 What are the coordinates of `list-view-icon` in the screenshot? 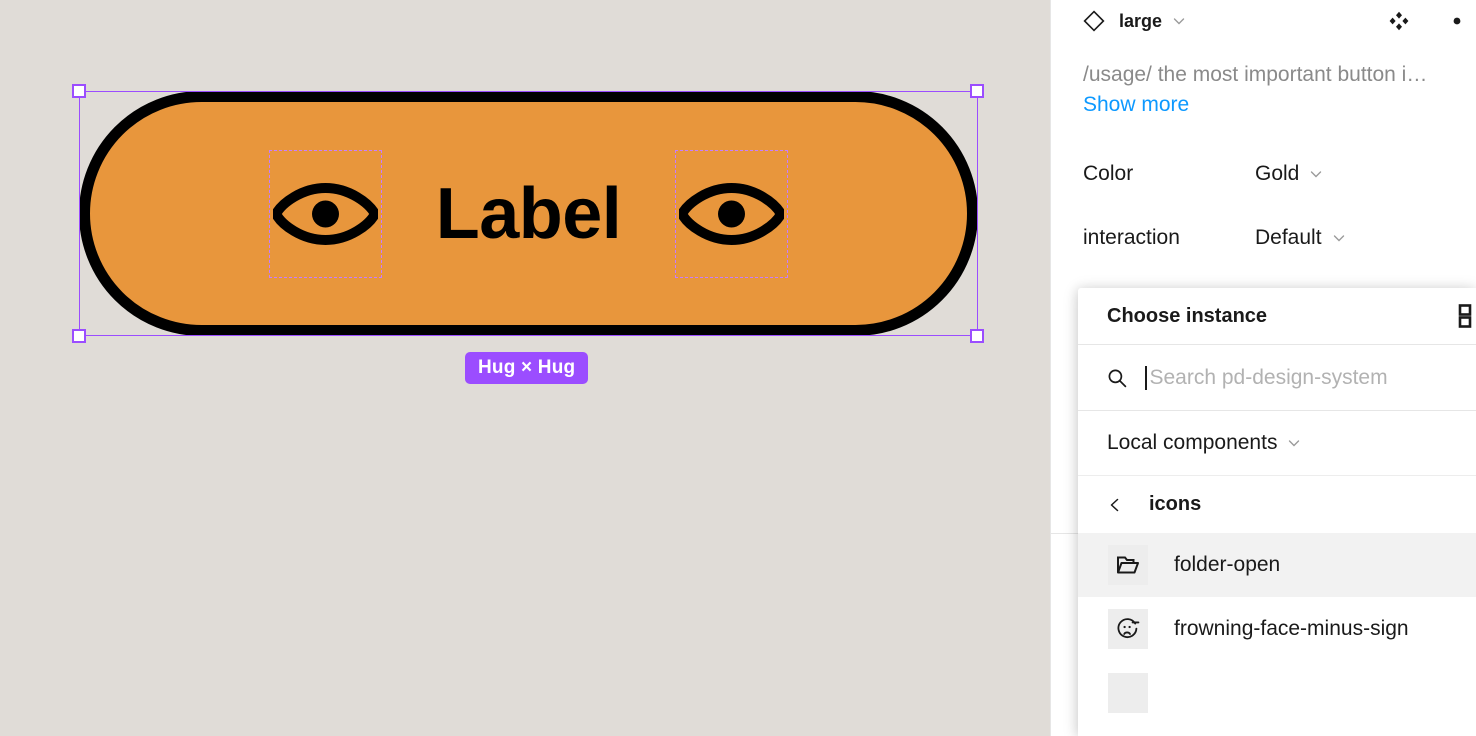 It's located at (1464, 316).